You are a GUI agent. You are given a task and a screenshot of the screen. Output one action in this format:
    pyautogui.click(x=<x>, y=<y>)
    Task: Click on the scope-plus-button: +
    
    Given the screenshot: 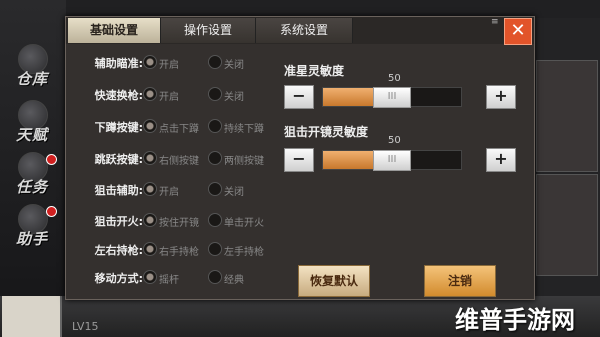 What is the action you would take?
    pyautogui.click(x=501, y=160)
    